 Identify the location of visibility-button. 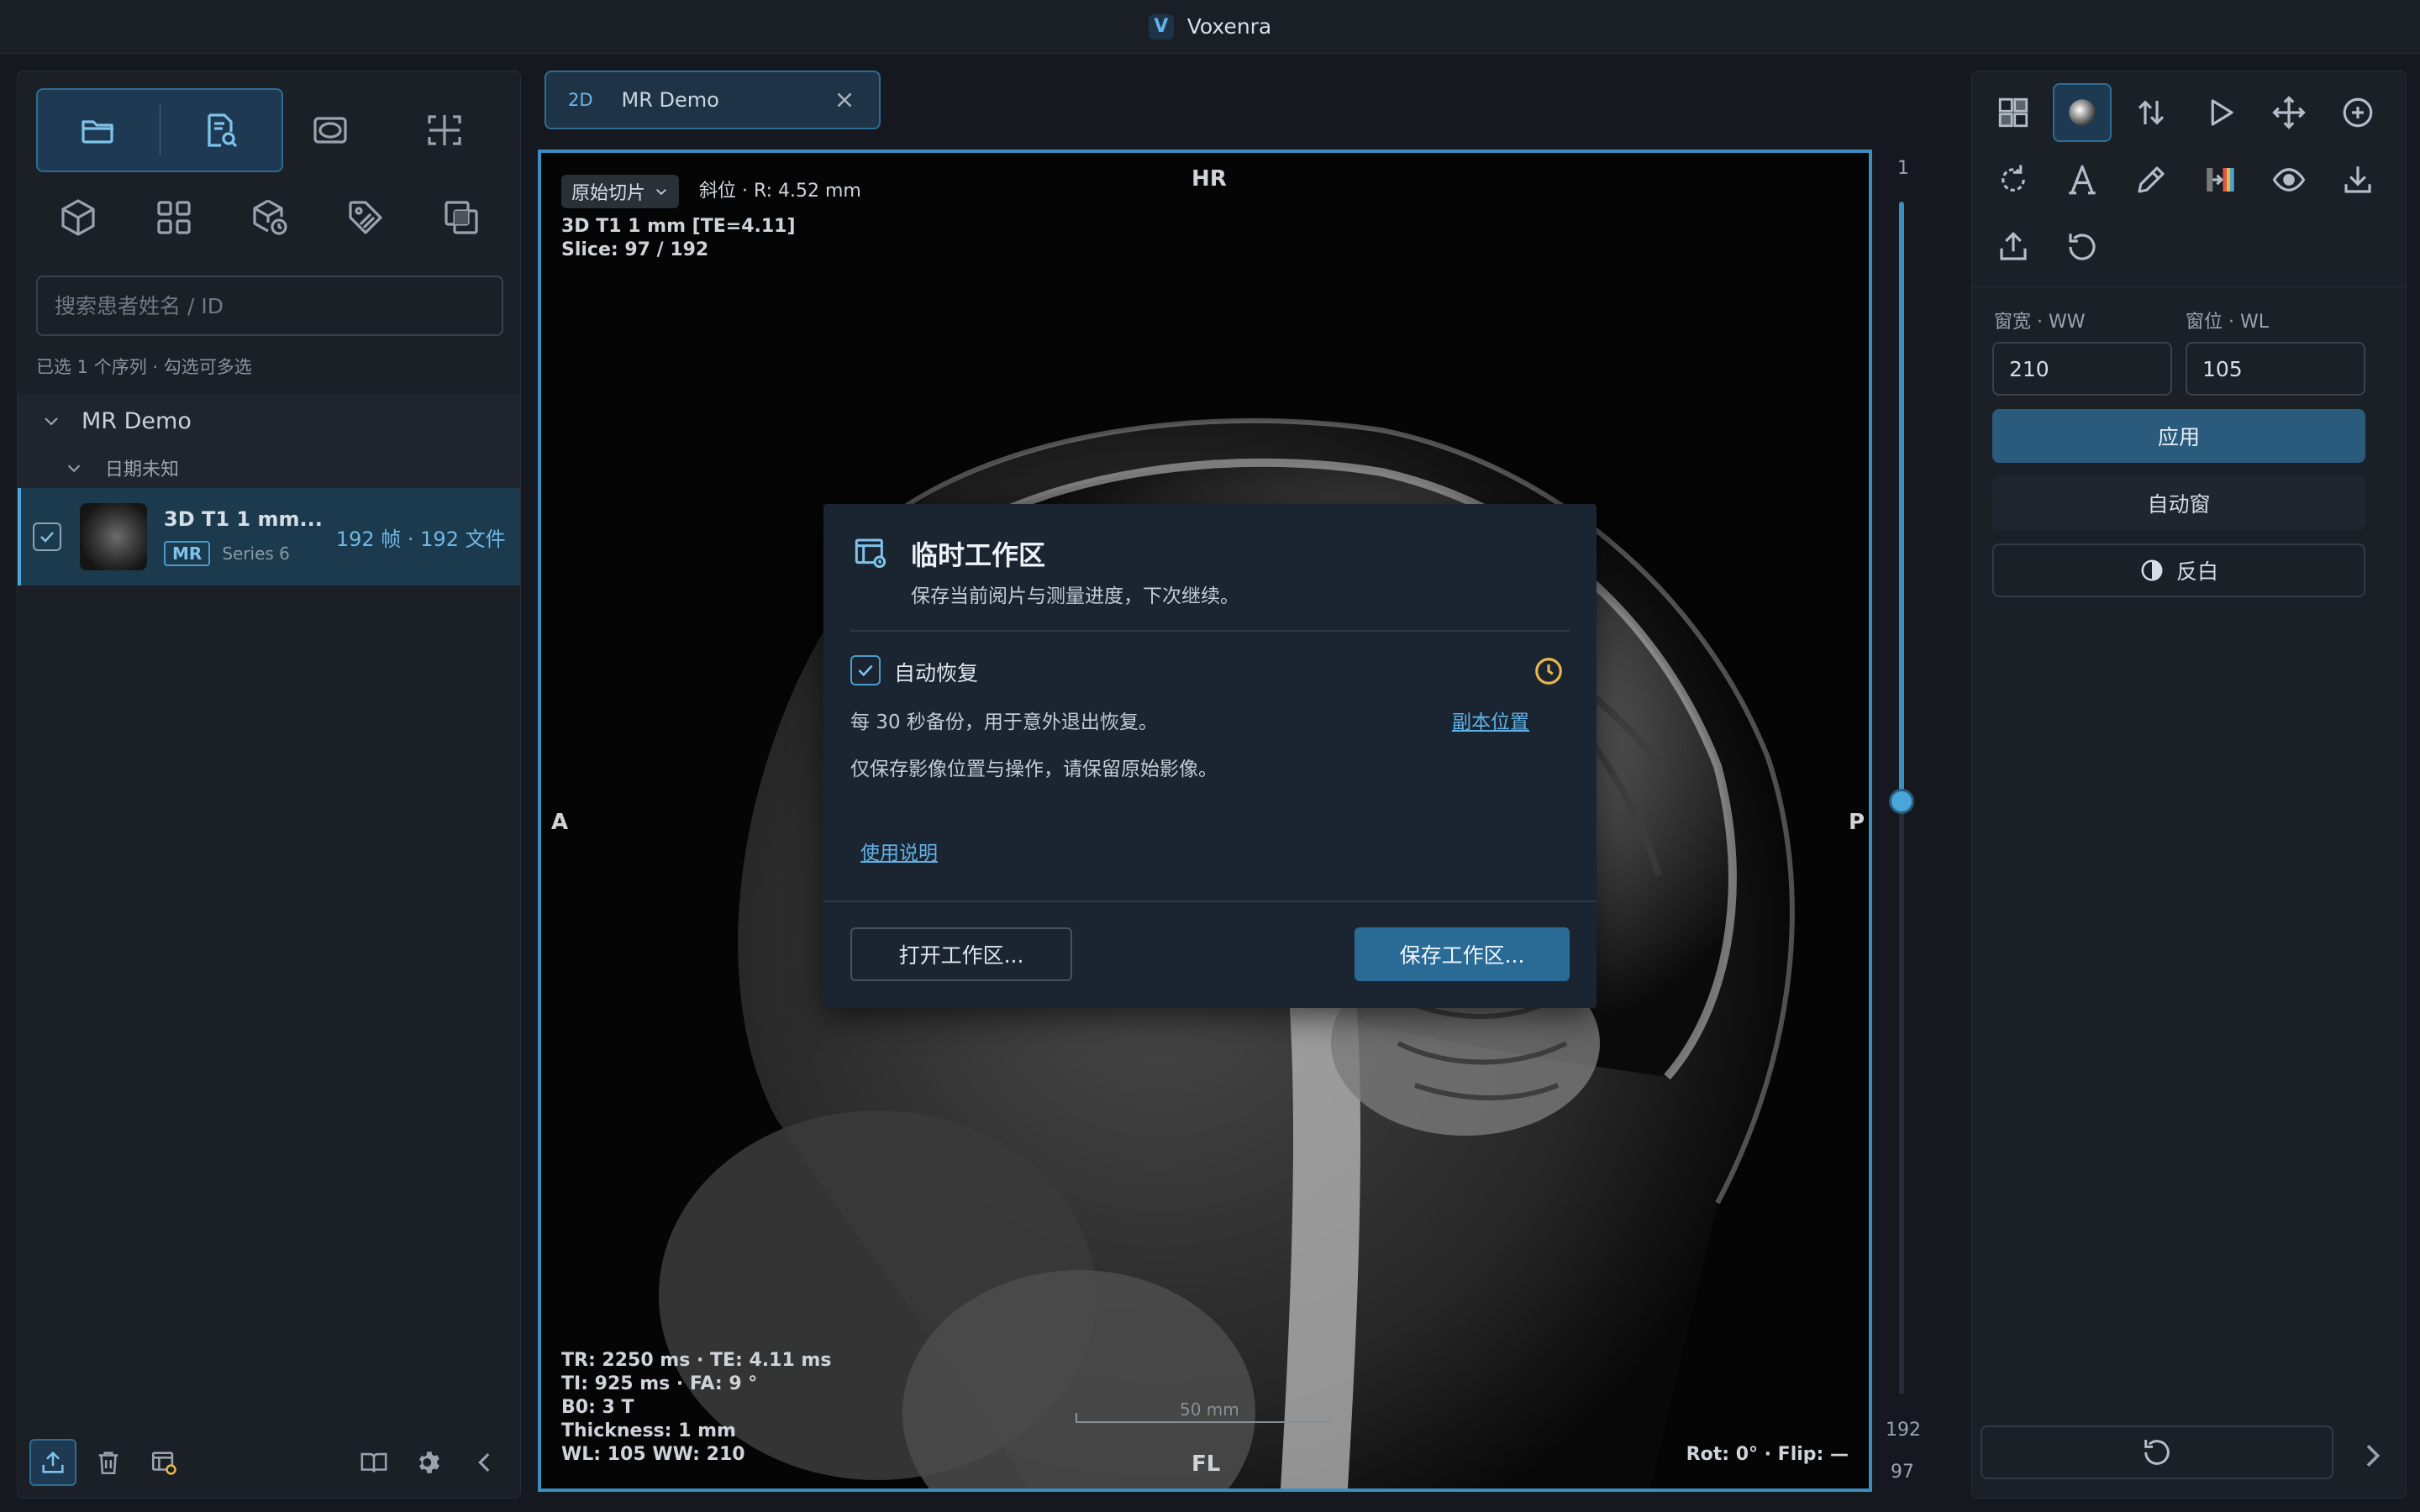
(2289, 179).